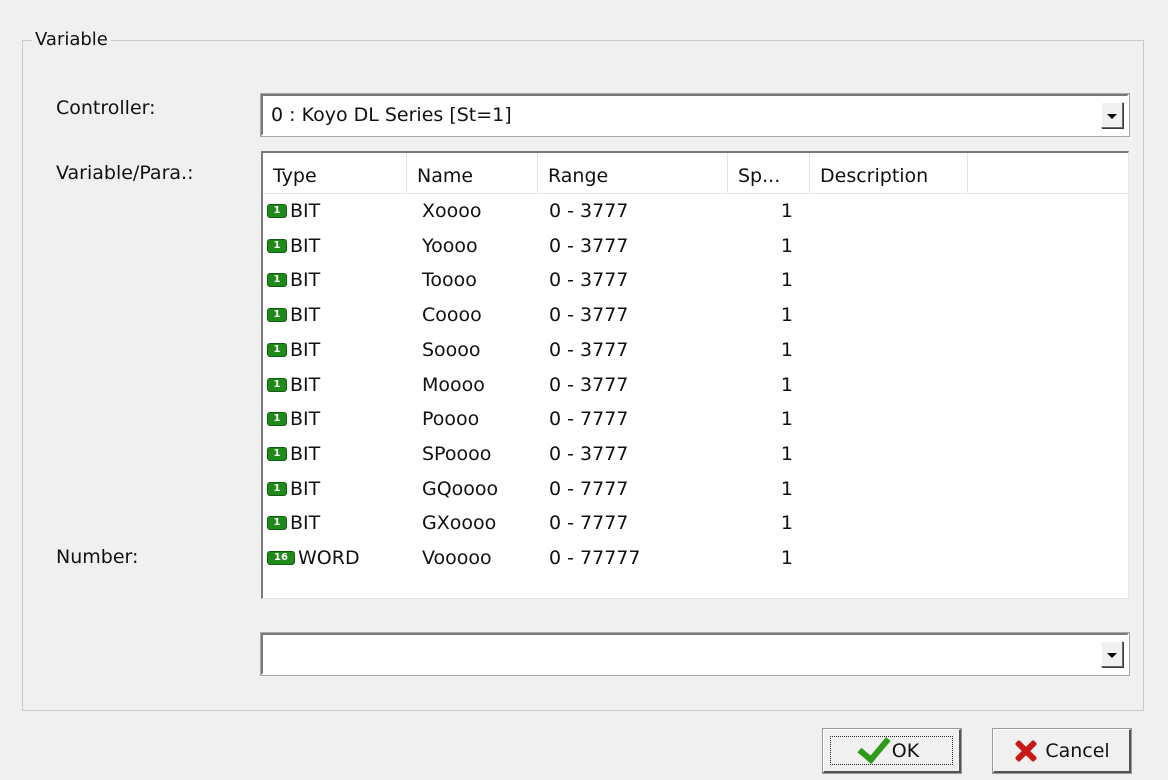  What do you see at coordinates (71, 40) in the screenshot?
I see `variable-group-title: Variable` at bounding box center [71, 40].